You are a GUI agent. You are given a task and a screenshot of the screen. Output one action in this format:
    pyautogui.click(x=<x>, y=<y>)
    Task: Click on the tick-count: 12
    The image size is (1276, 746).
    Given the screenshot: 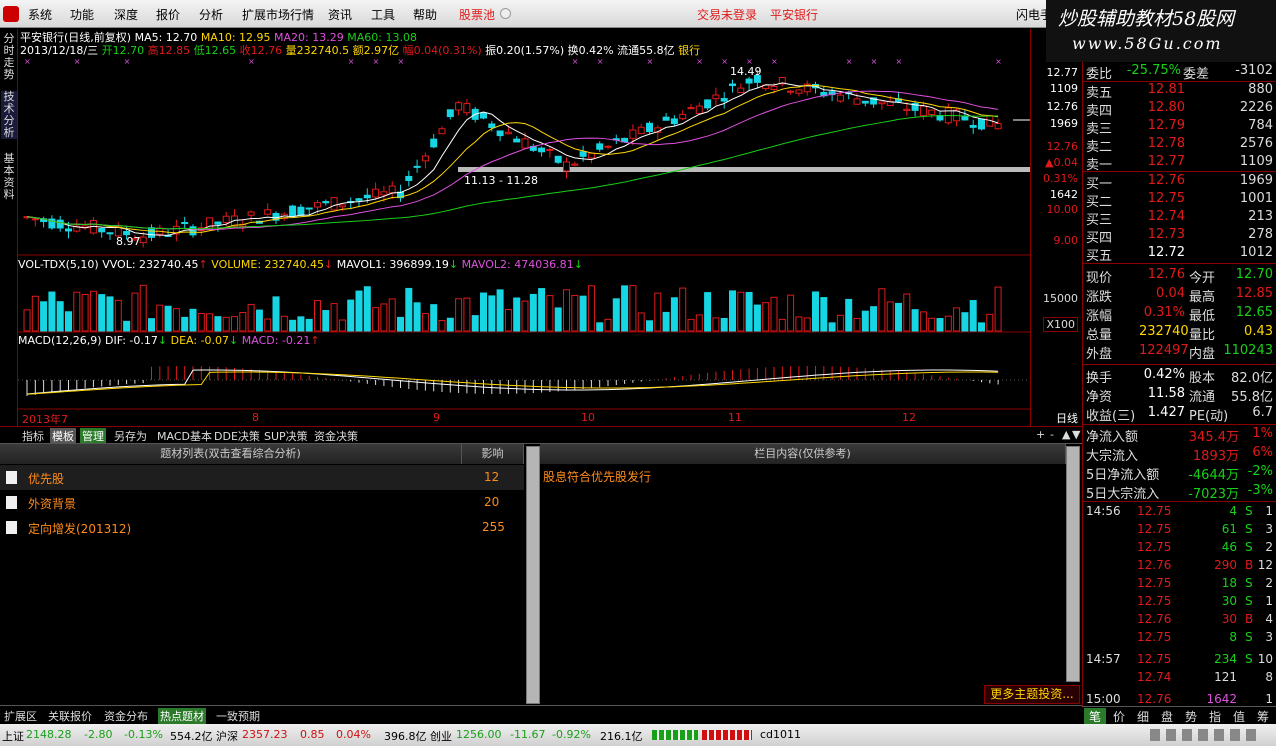 What is the action you would take?
    pyautogui.click(x=1265, y=565)
    